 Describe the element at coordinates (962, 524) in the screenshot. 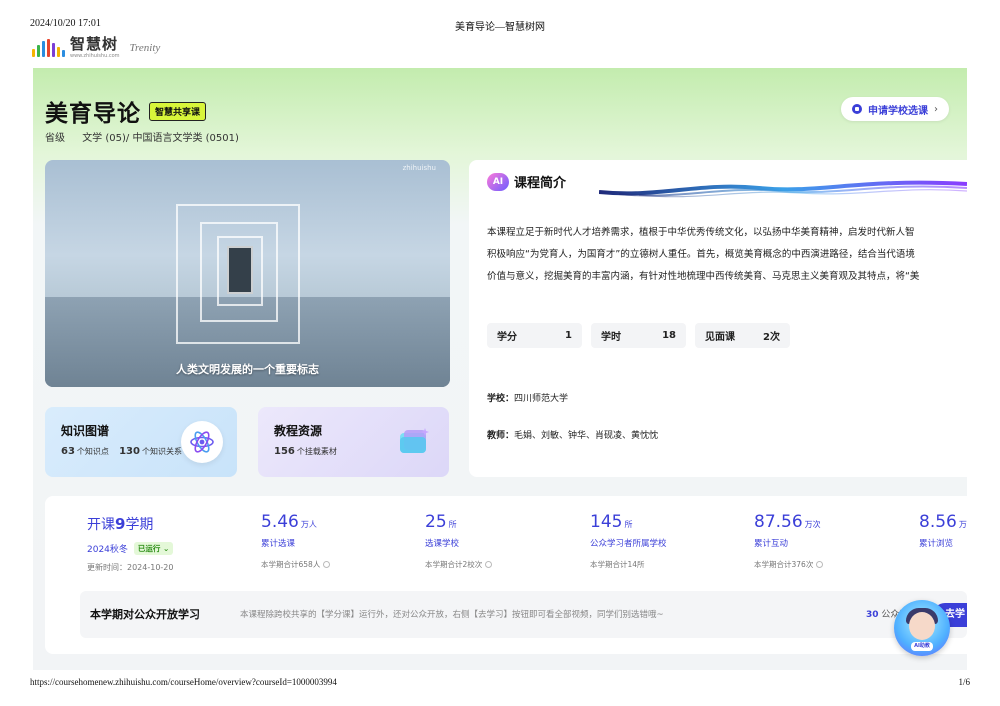

I see `metric-unit: 万` at that location.